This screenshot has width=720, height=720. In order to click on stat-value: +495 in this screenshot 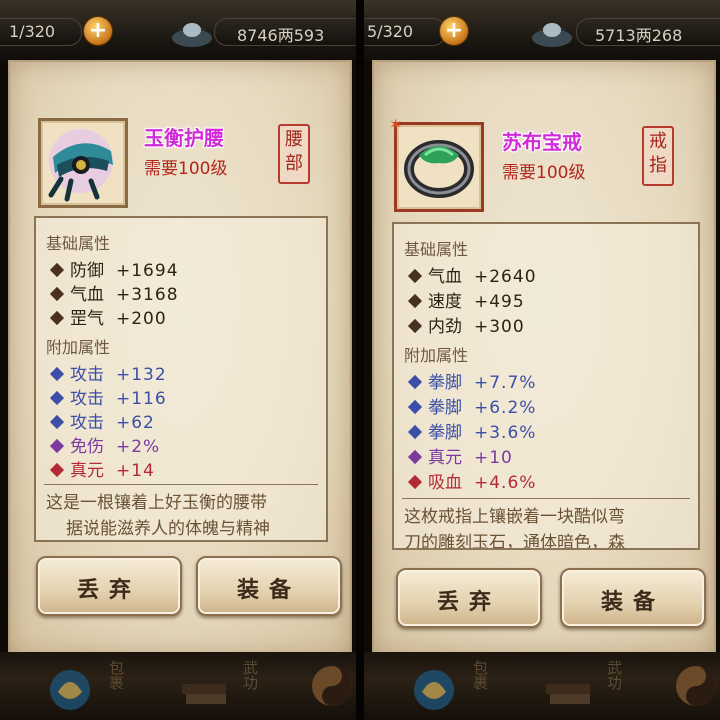, I will do `click(499, 302)`.